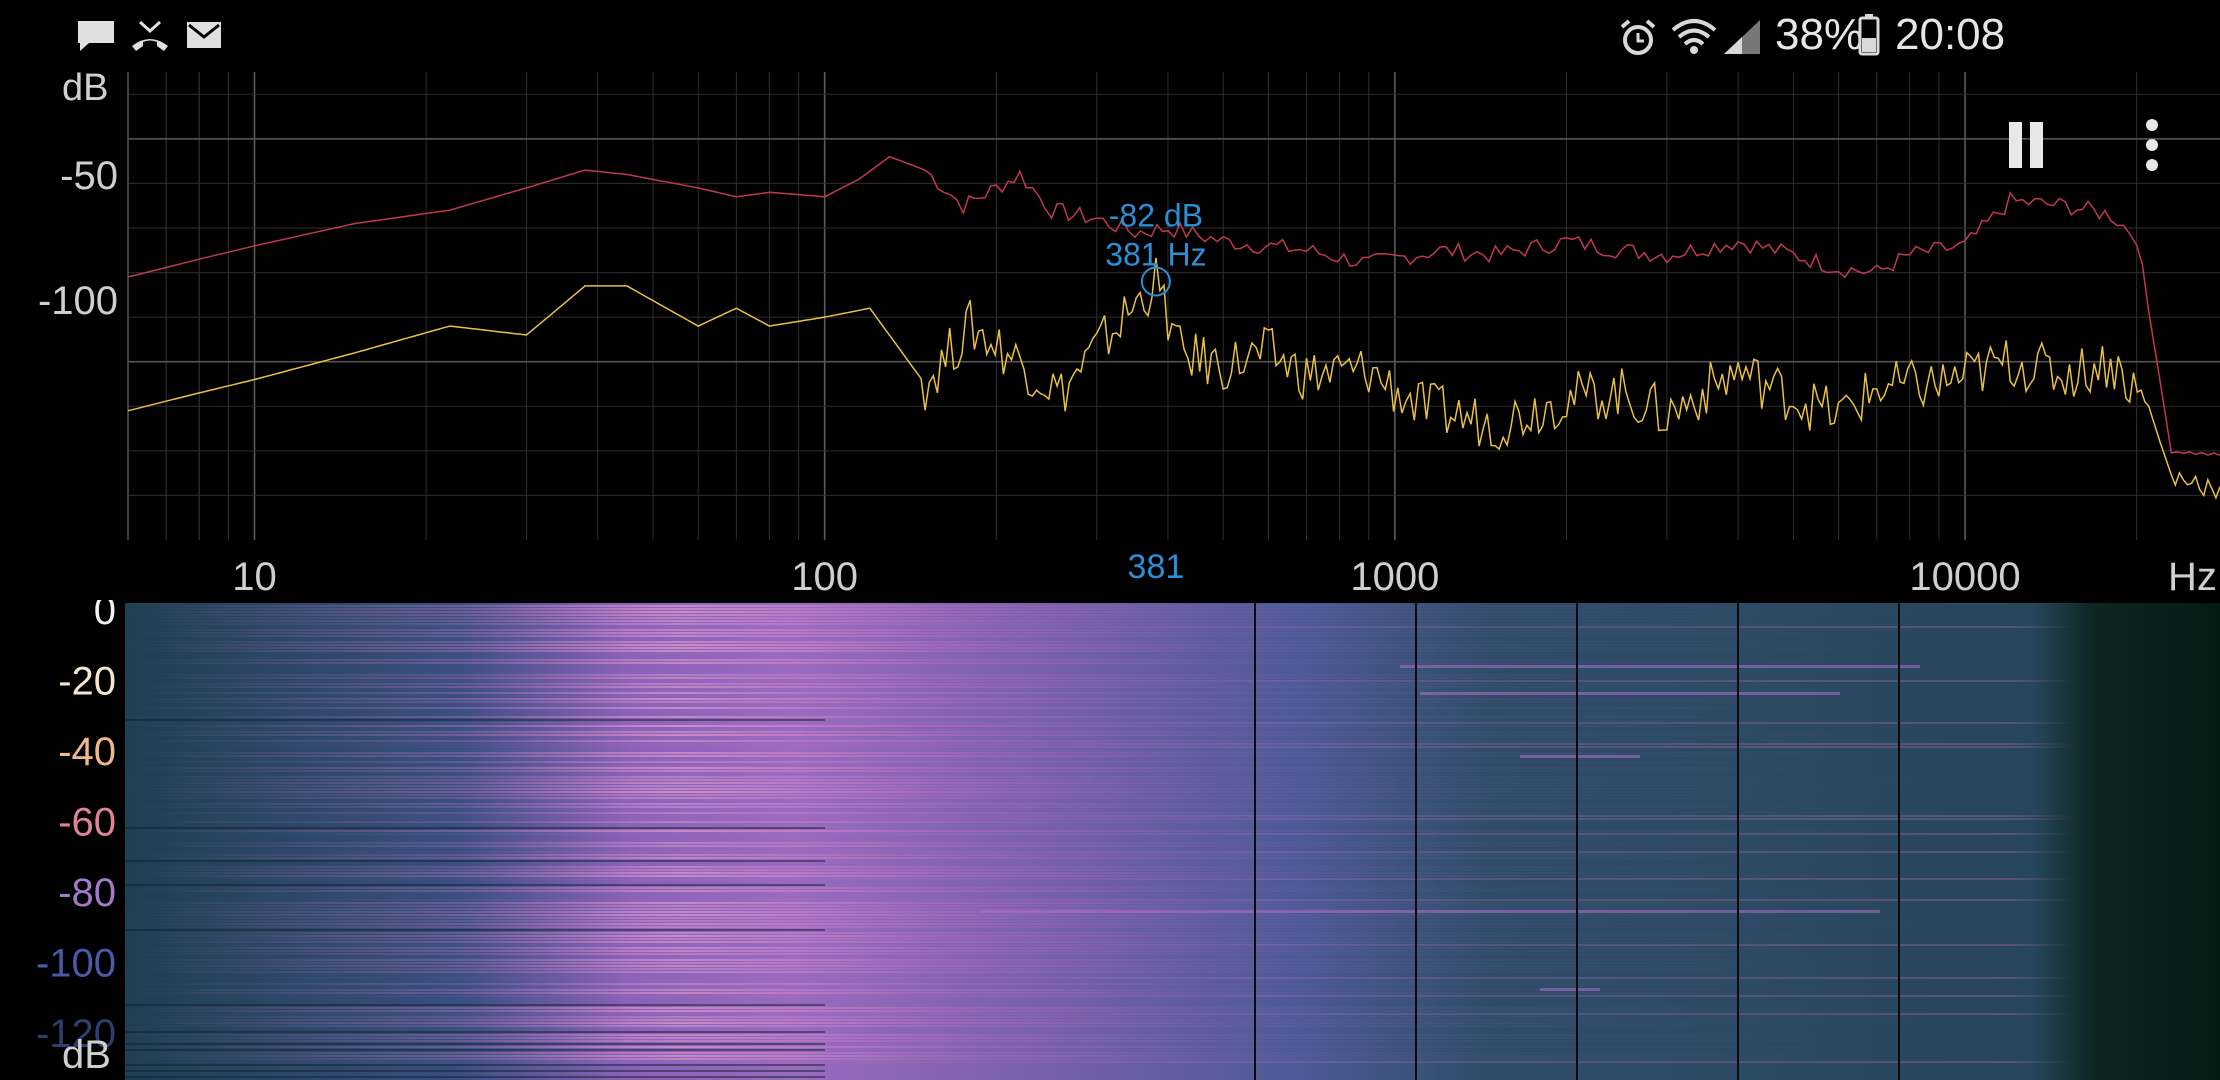 The width and height of the screenshot is (2220, 1080). Describe the element at coordinates (2192, 577) in the screenshot. I see `x-axis-unit: Hz` at that location.